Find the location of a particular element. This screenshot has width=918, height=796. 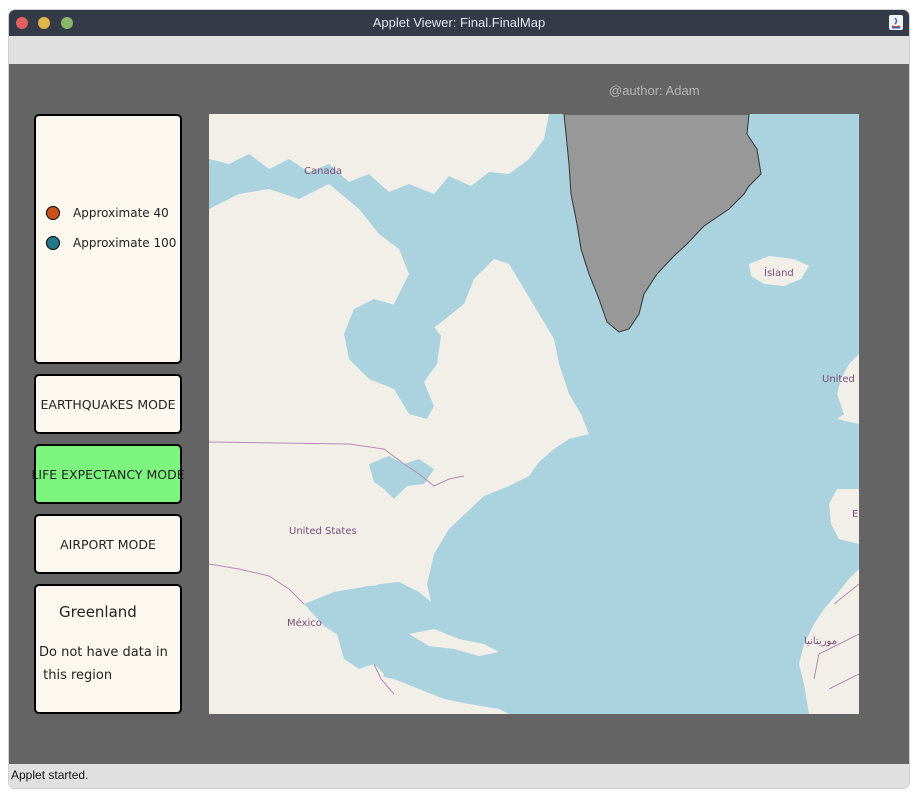

legend-marker-orange-icon is located at coordinates (53, 213).